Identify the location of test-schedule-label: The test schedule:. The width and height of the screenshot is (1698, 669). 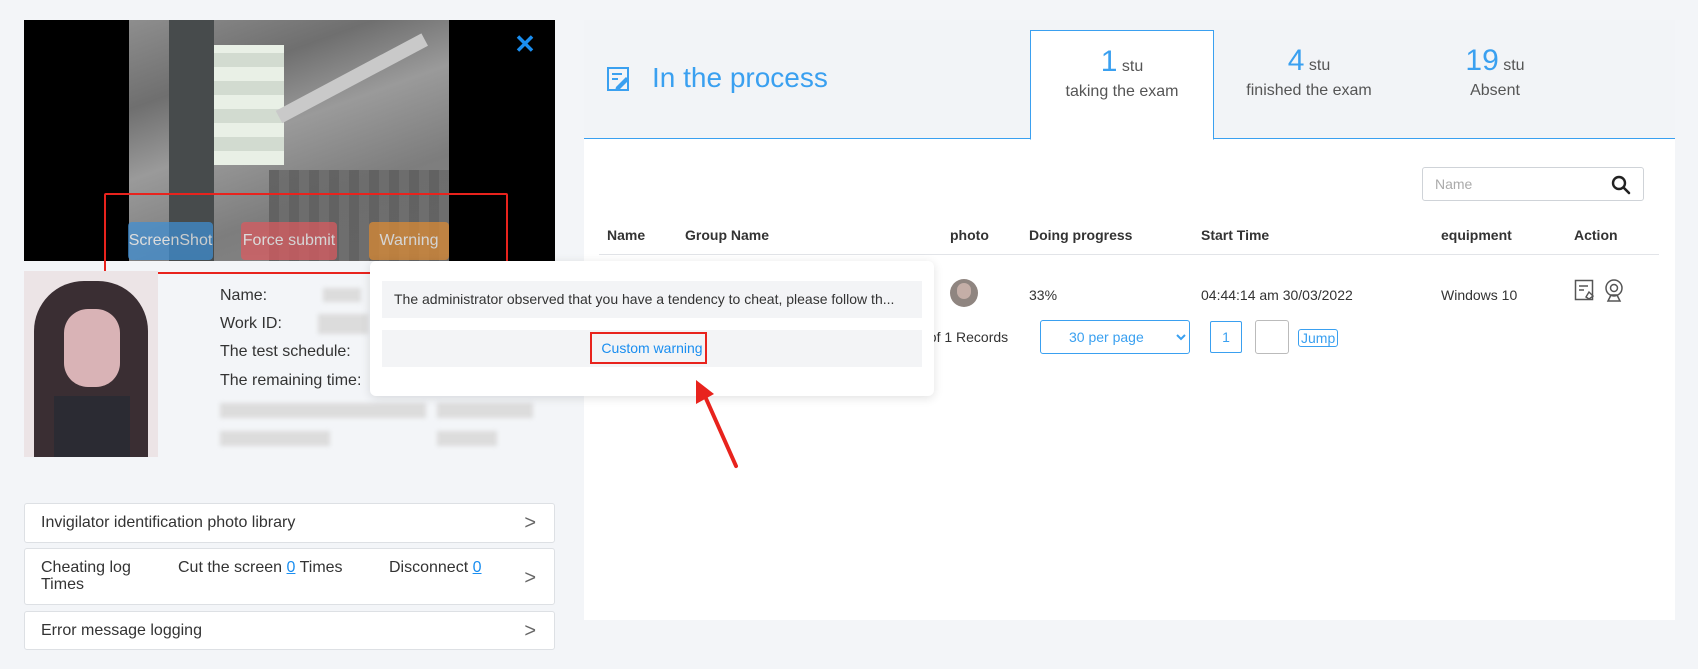
(285, 351).